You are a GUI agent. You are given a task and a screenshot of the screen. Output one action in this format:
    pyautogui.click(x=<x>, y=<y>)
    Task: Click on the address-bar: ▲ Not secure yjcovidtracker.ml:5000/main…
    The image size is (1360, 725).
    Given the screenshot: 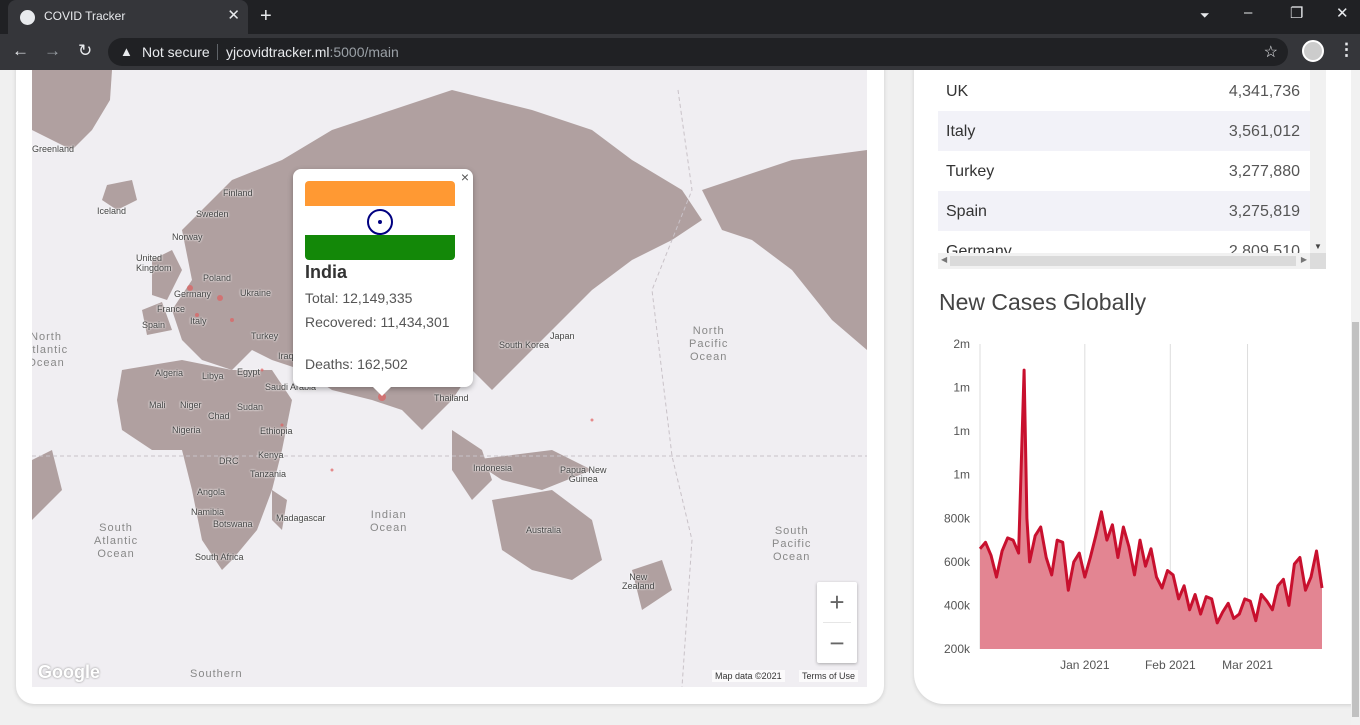 What is the action you would take?
    pyautogui.click(x=698, y=52)
    